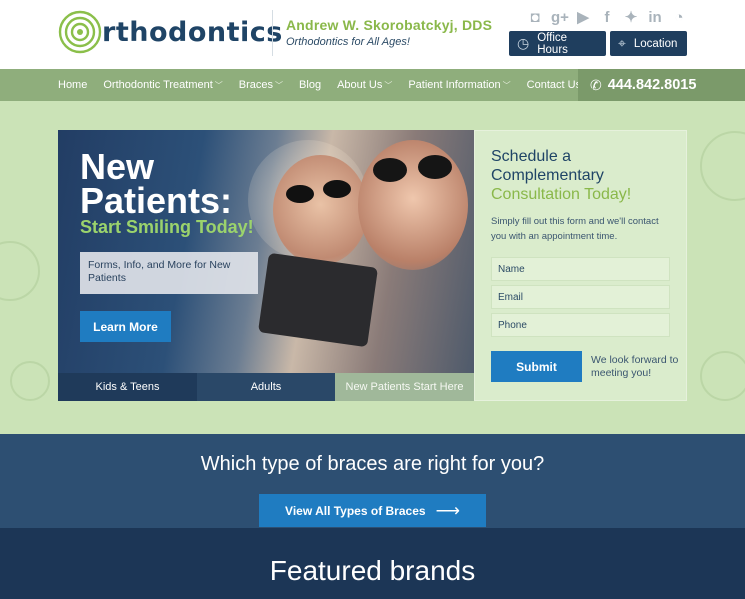  I want to click on name-field: Name, so click(580, 269).